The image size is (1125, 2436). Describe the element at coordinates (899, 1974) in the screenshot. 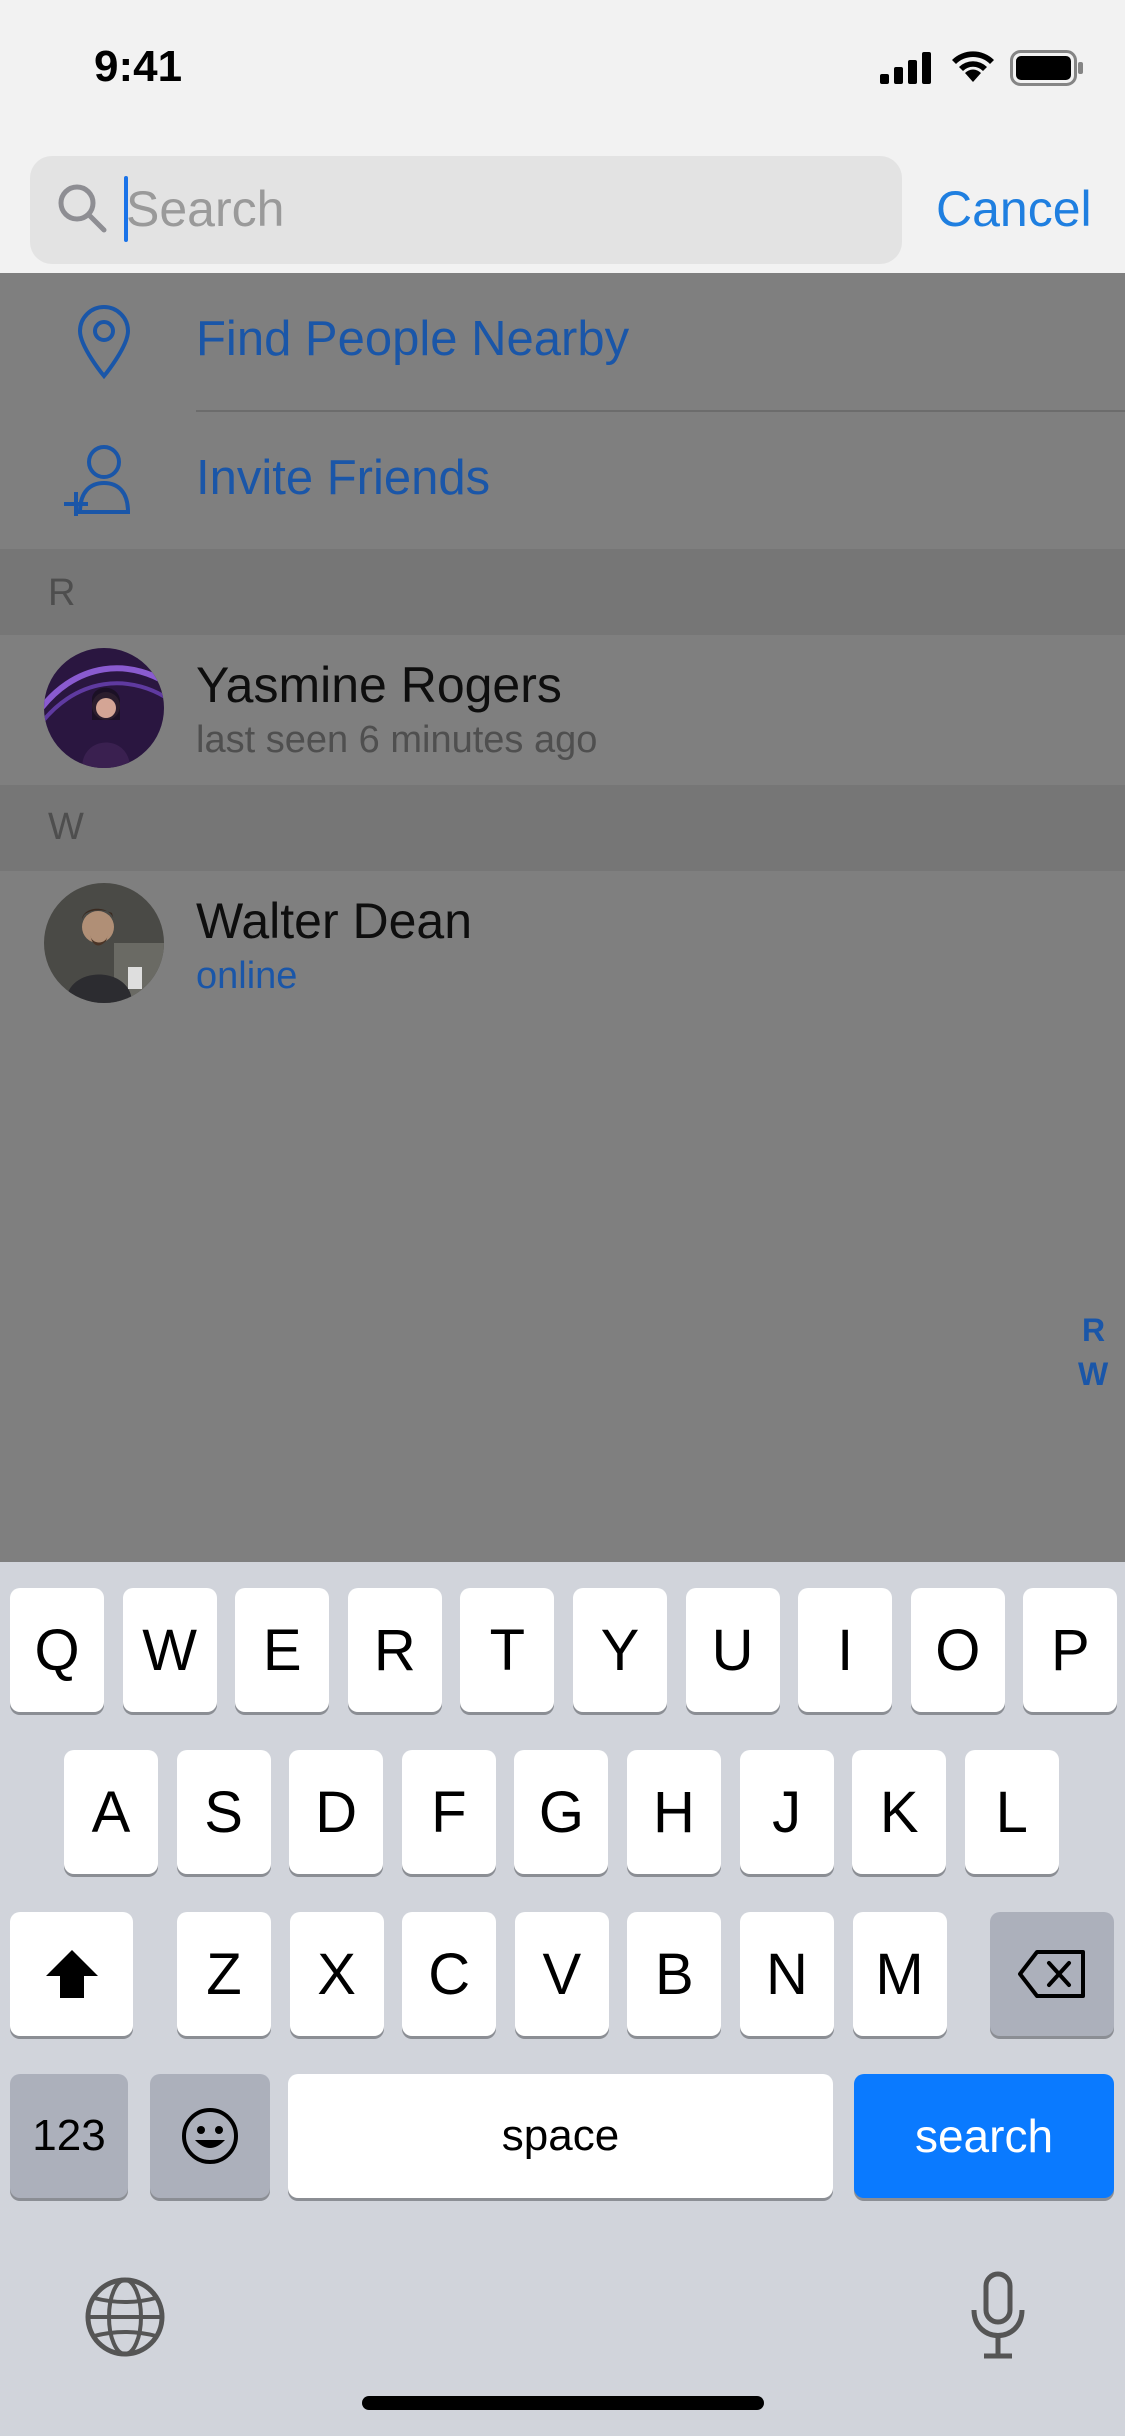

I see `key-m: M` at that location.